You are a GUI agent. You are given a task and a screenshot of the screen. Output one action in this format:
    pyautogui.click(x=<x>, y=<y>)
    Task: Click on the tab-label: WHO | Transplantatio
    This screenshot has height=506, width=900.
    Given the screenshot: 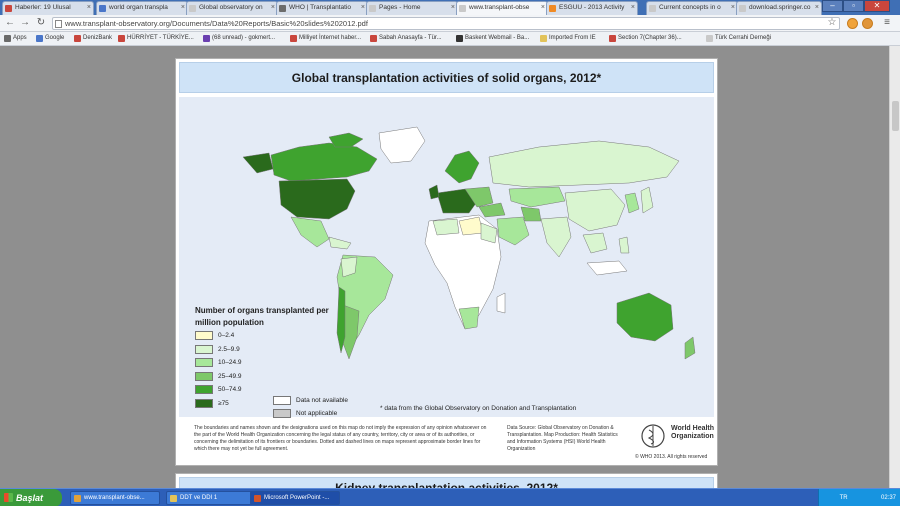 What is the action you would take?
    pyautogui.click(x=320, y=7)
    